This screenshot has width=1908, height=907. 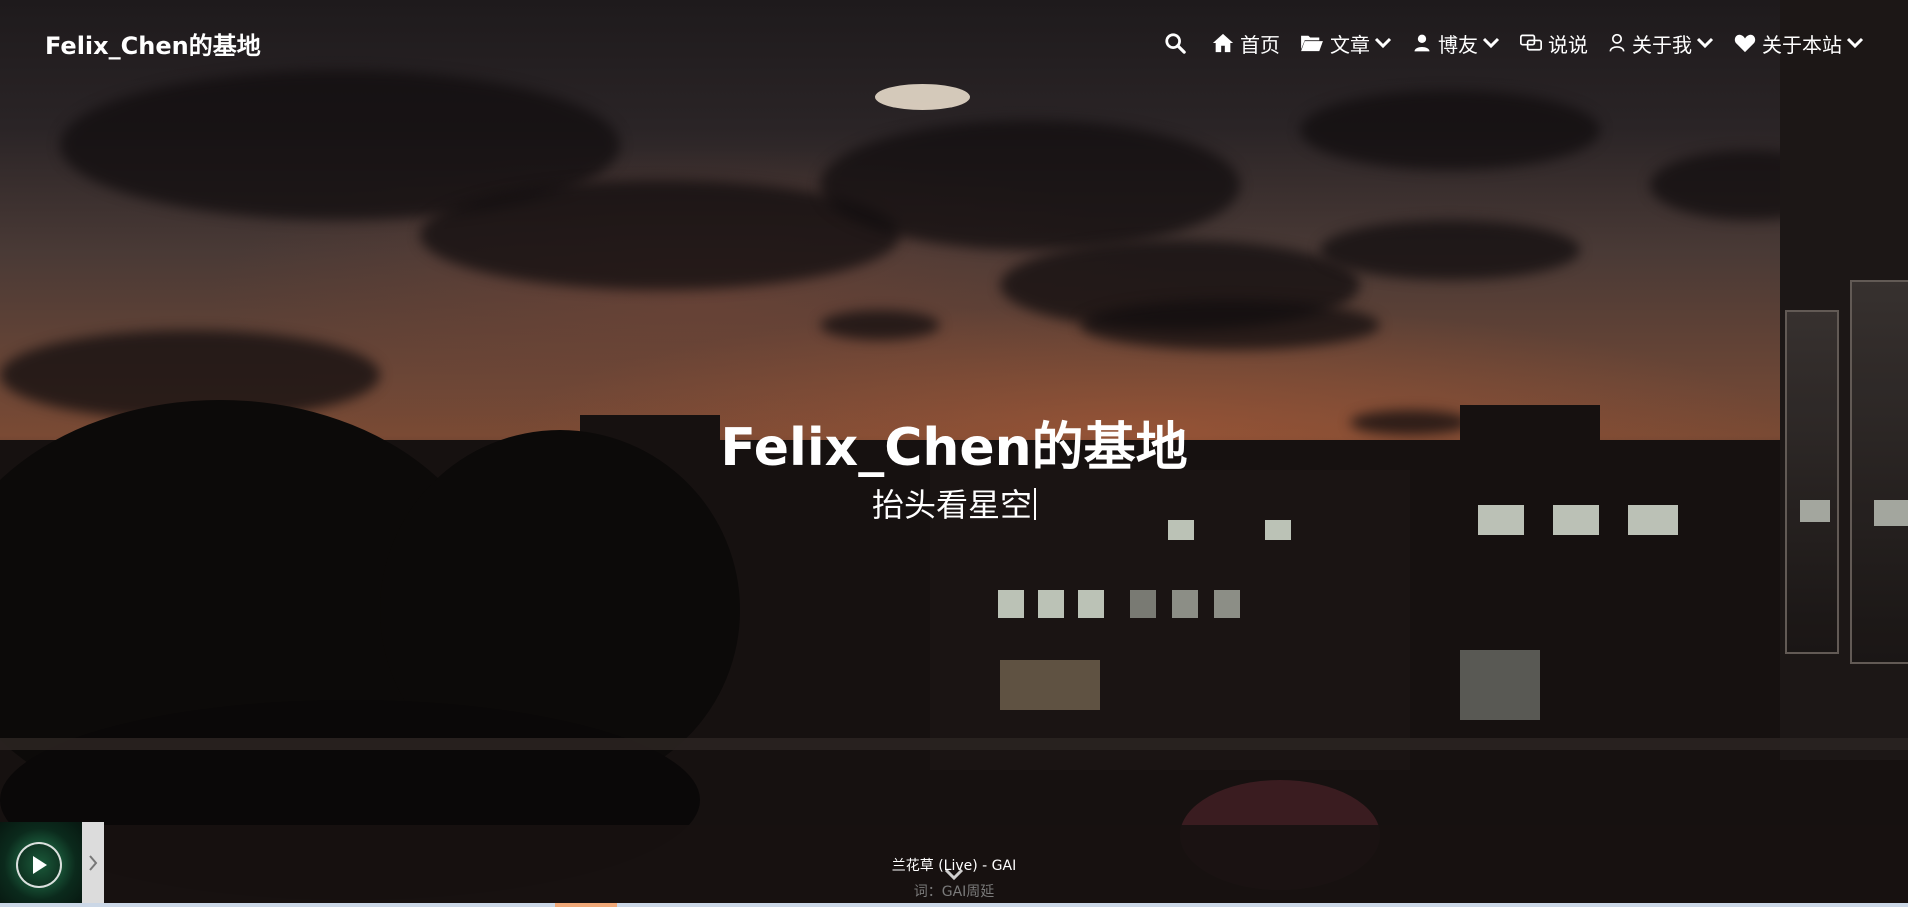 I want to click on nav-item-about-site: 关于本站, so click(x=1799, y=43).